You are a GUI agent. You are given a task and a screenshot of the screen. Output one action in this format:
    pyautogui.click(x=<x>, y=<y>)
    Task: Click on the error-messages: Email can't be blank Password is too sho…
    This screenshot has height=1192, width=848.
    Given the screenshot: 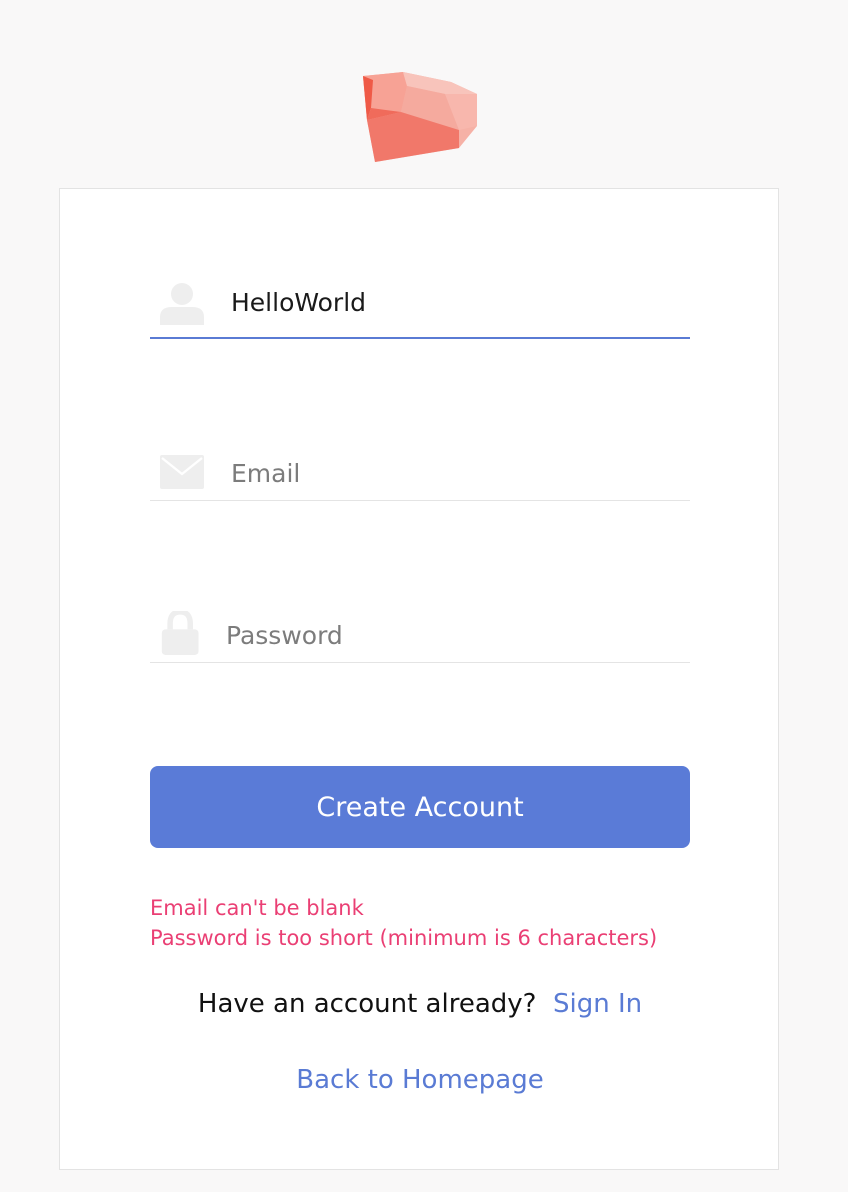 What is the action you would take?
    pyautogui.click(x=430, y=923)
    